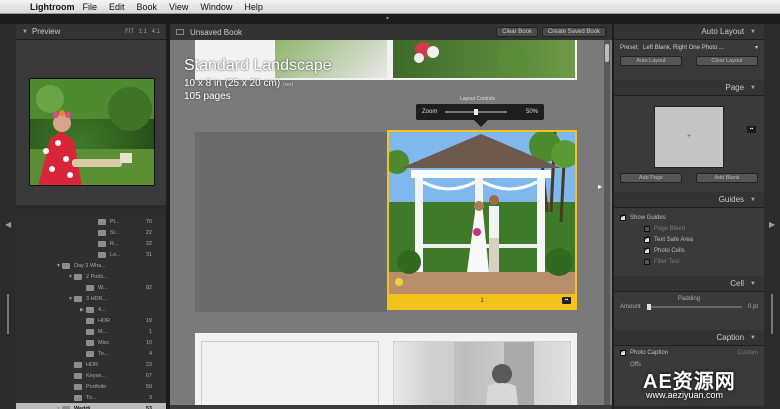  Describe the element at coordinates (91, 386) in the screenshot. I see `folder-row: Portfolio 59` at that location.